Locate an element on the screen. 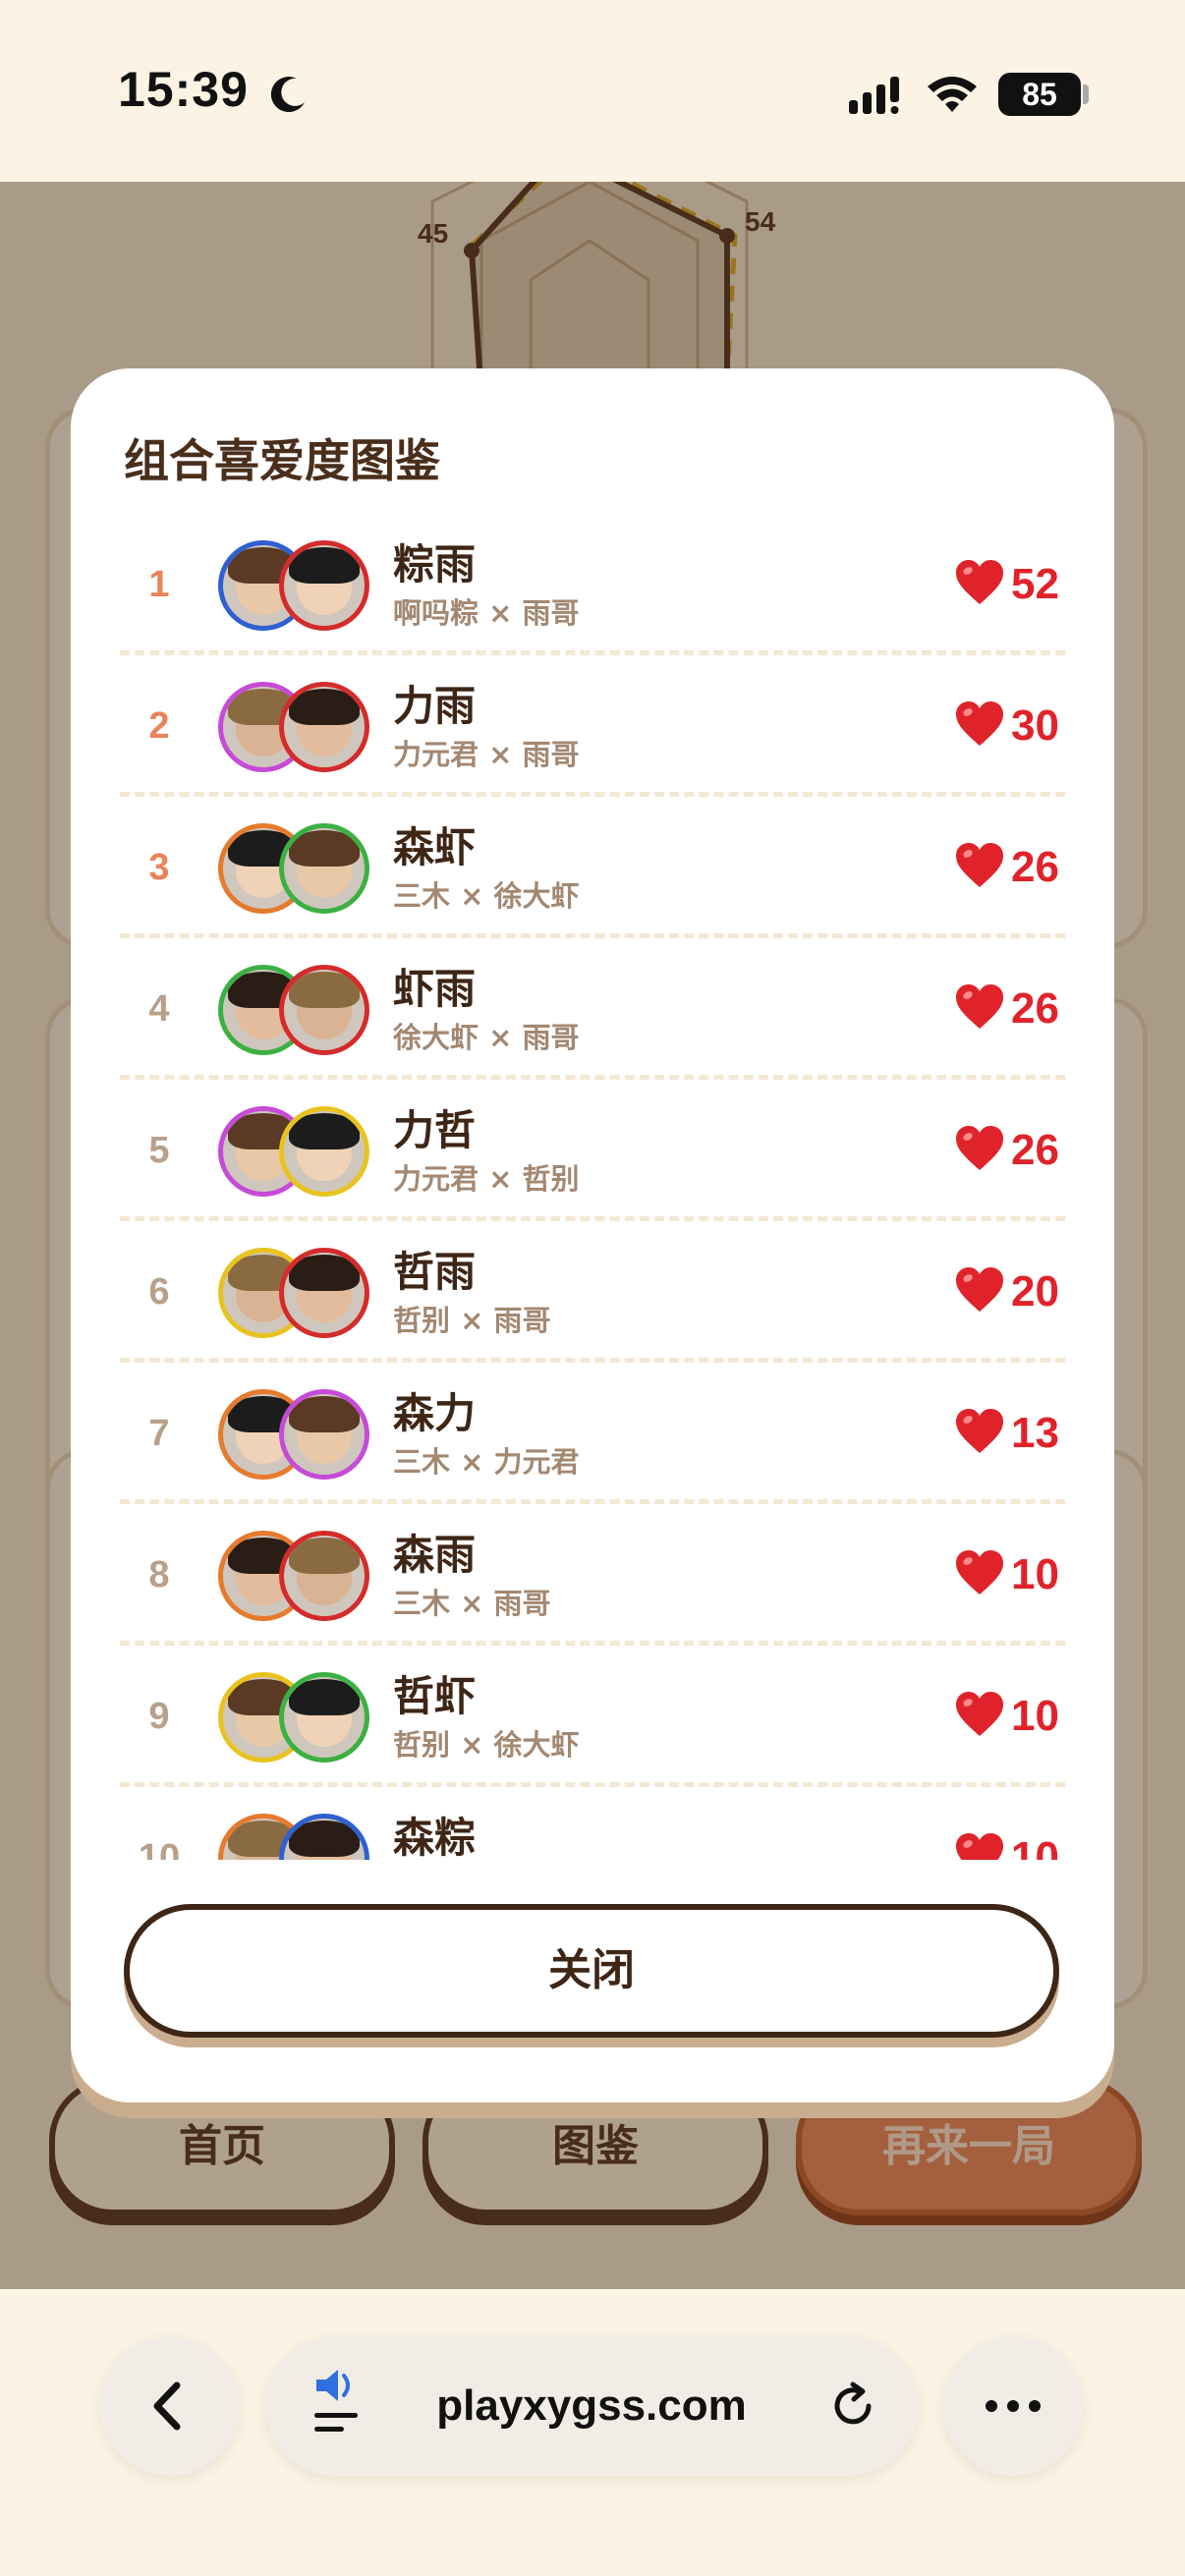  more-dots-icon is located at coordinates (1014, 2406).